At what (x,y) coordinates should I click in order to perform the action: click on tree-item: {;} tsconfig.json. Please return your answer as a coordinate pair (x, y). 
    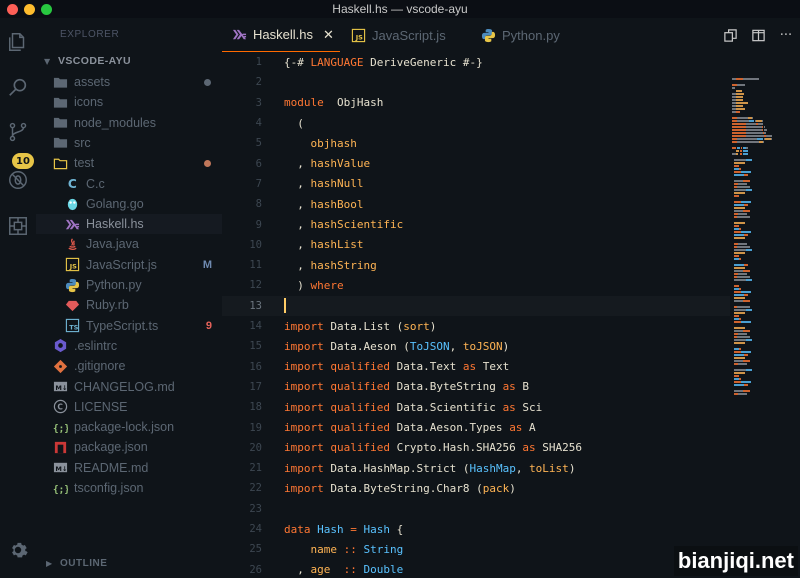
    Looking at the image, I should click on (129, 488).